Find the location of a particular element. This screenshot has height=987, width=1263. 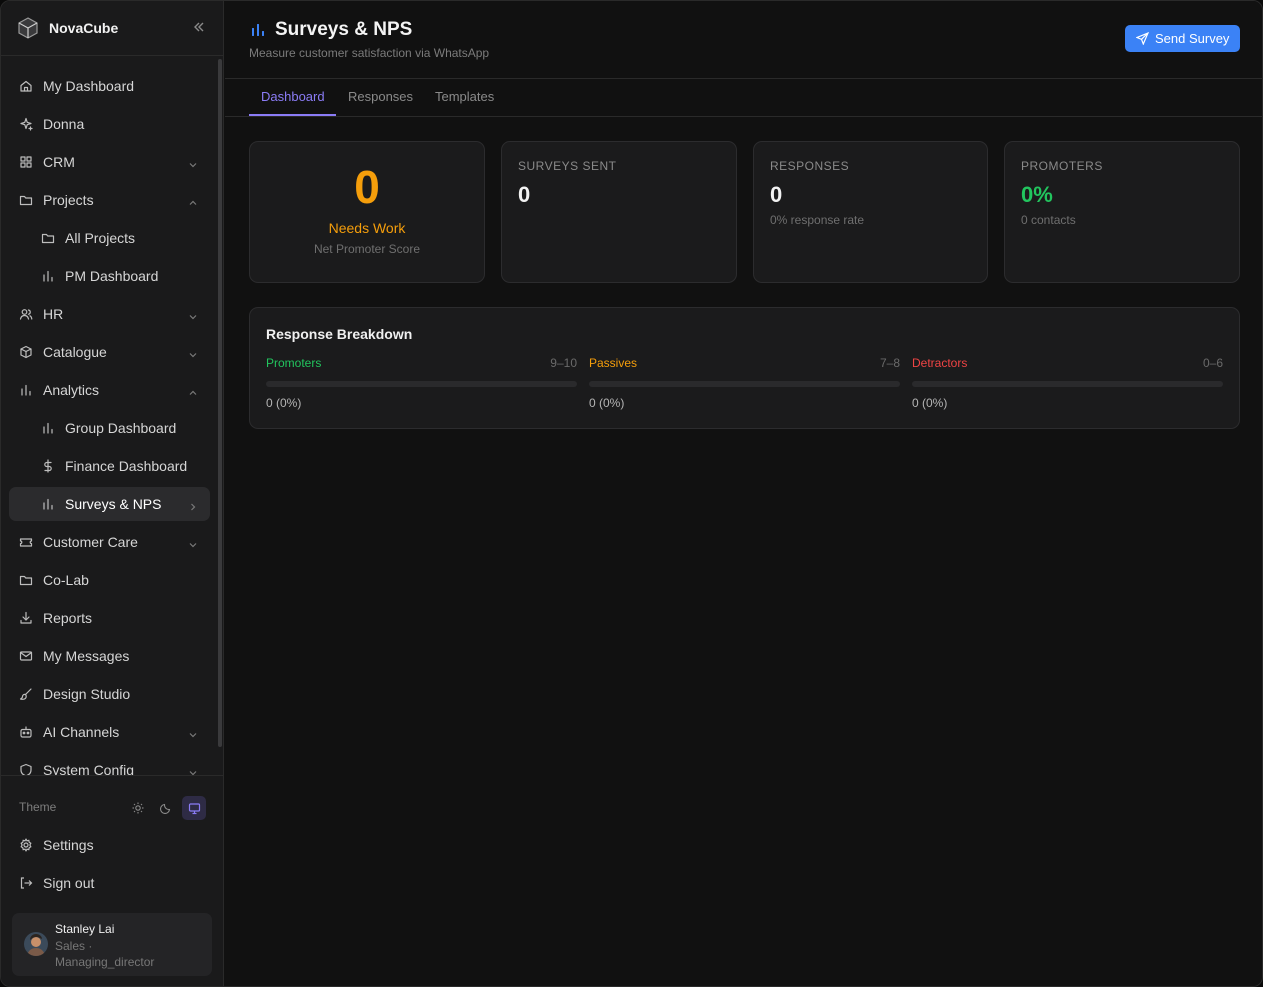

sidebar-item-hr: HR is located at coordinates (109, 314).